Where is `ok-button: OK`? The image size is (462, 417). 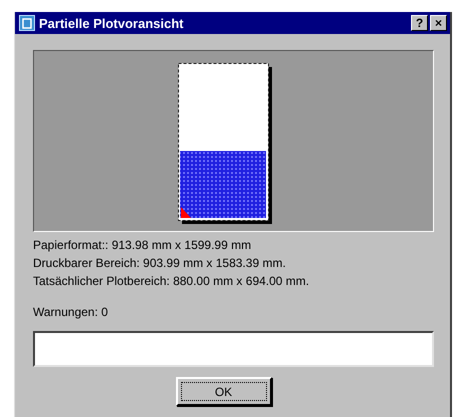 ok-button: OK is located at coordinates (224, 391).